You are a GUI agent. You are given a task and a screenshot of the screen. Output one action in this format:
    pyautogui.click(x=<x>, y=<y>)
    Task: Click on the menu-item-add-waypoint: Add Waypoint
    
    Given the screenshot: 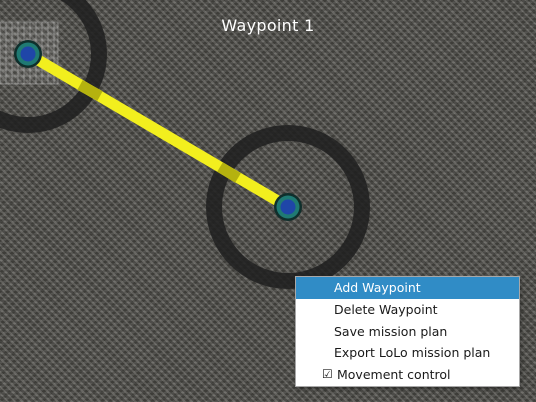 What is the action you would take?
    pyautogui.click(x=407, y=288)
    